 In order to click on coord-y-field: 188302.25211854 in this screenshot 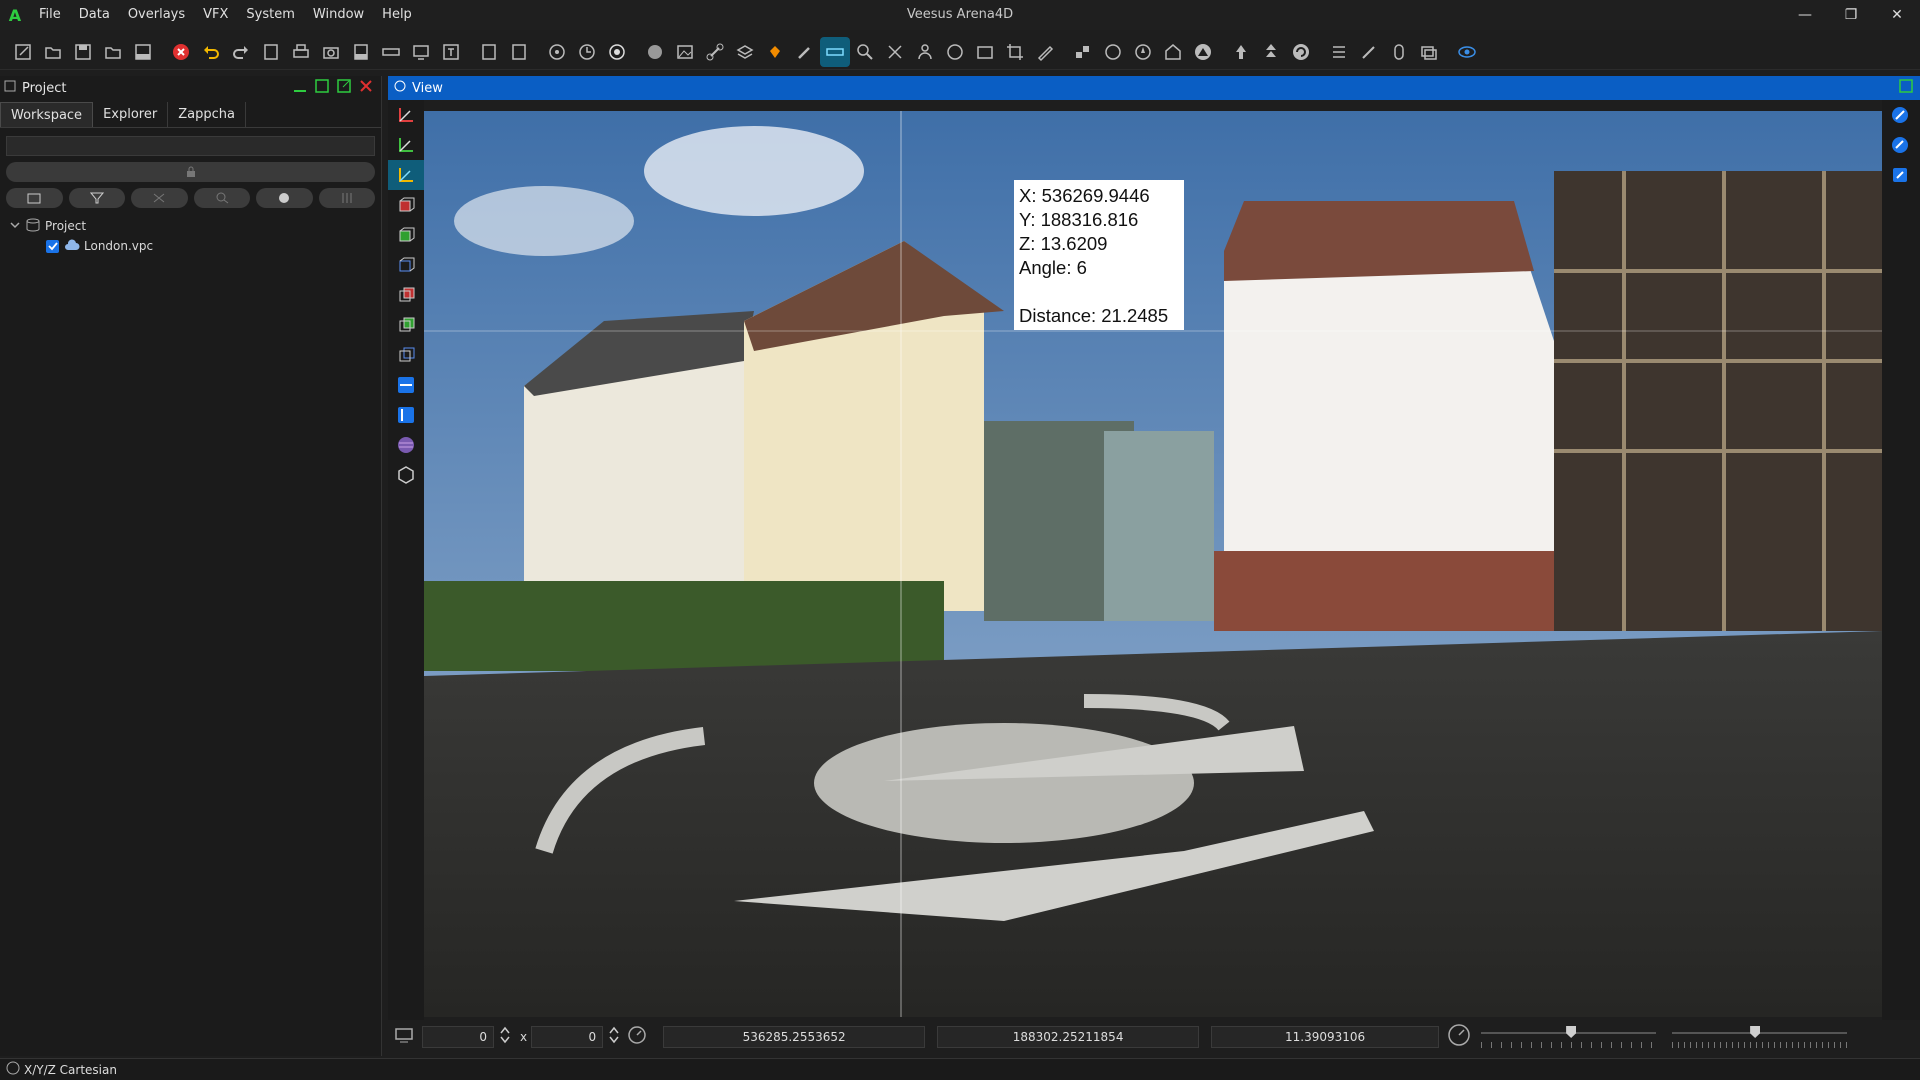, I will do `click(1068, 1037)`.